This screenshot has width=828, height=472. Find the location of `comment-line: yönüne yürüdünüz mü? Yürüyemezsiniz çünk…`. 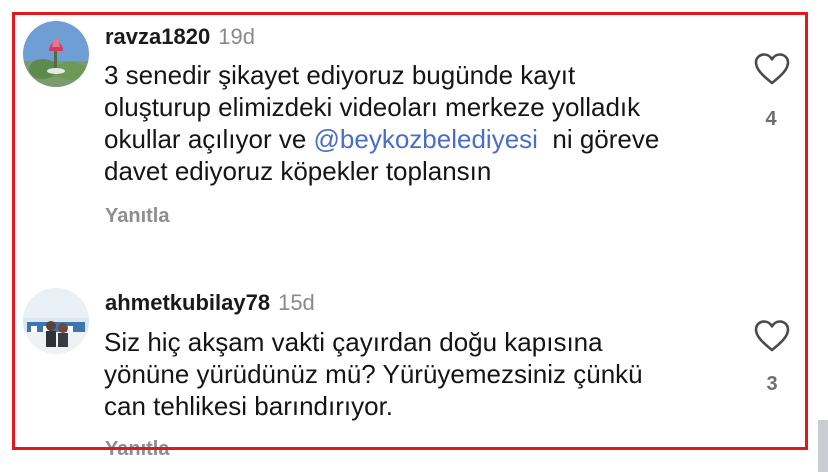

comment-line: yönüne yürüdünüz mü? Yürüyemezsiniz çünk… is located at coordinates (373, 374).